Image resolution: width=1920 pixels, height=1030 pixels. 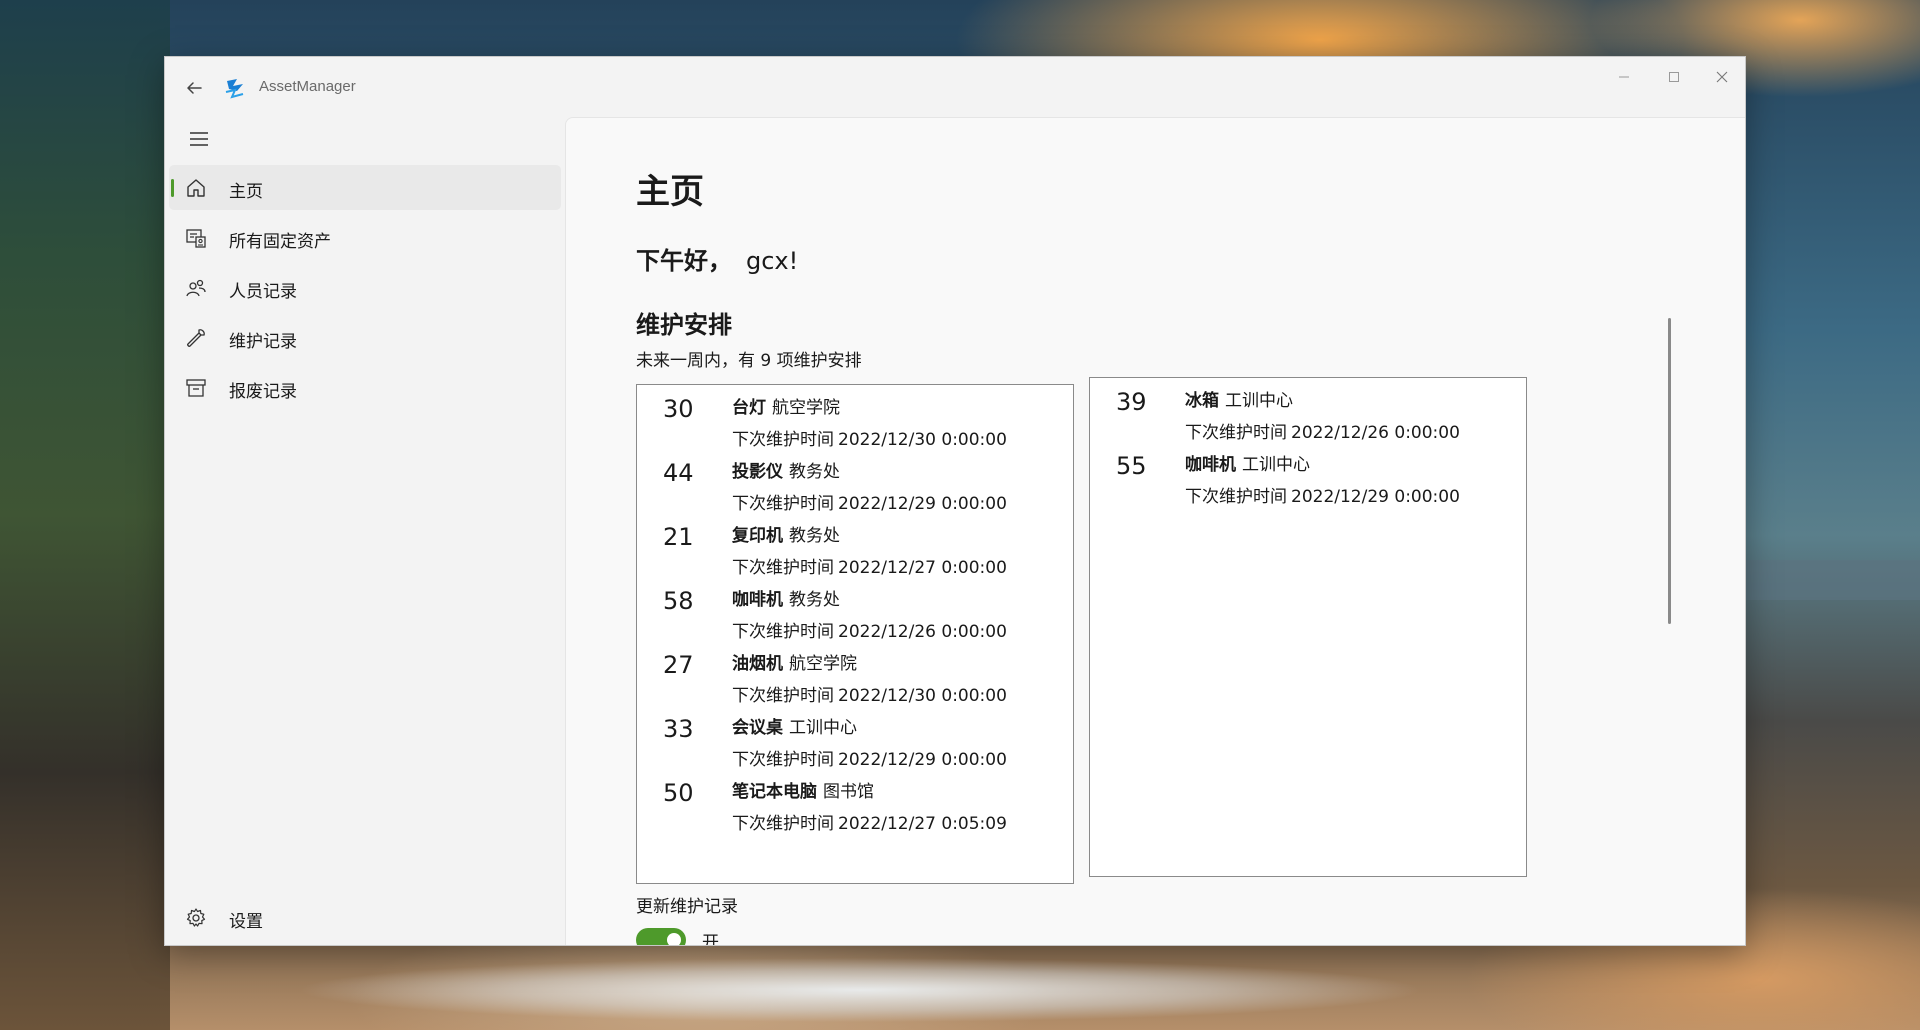 I want to click on list-item: 39 冰箱 工训中心 下次维护时间 2022/12/26 0:00:00, so click(x=1308, y=410).